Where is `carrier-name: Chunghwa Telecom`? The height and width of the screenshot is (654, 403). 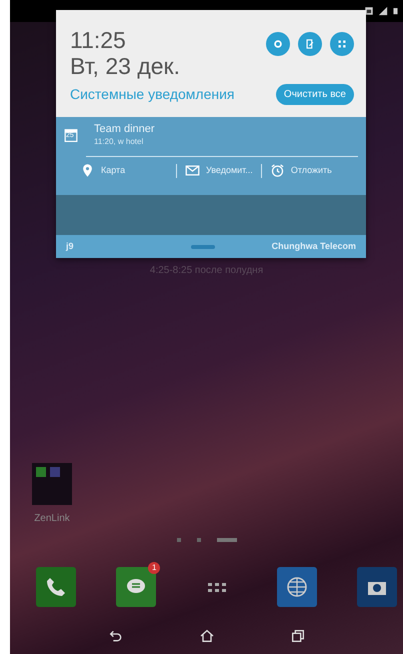
carrier-name: Chunghwa Telecom is located at coordinates (314, 246).